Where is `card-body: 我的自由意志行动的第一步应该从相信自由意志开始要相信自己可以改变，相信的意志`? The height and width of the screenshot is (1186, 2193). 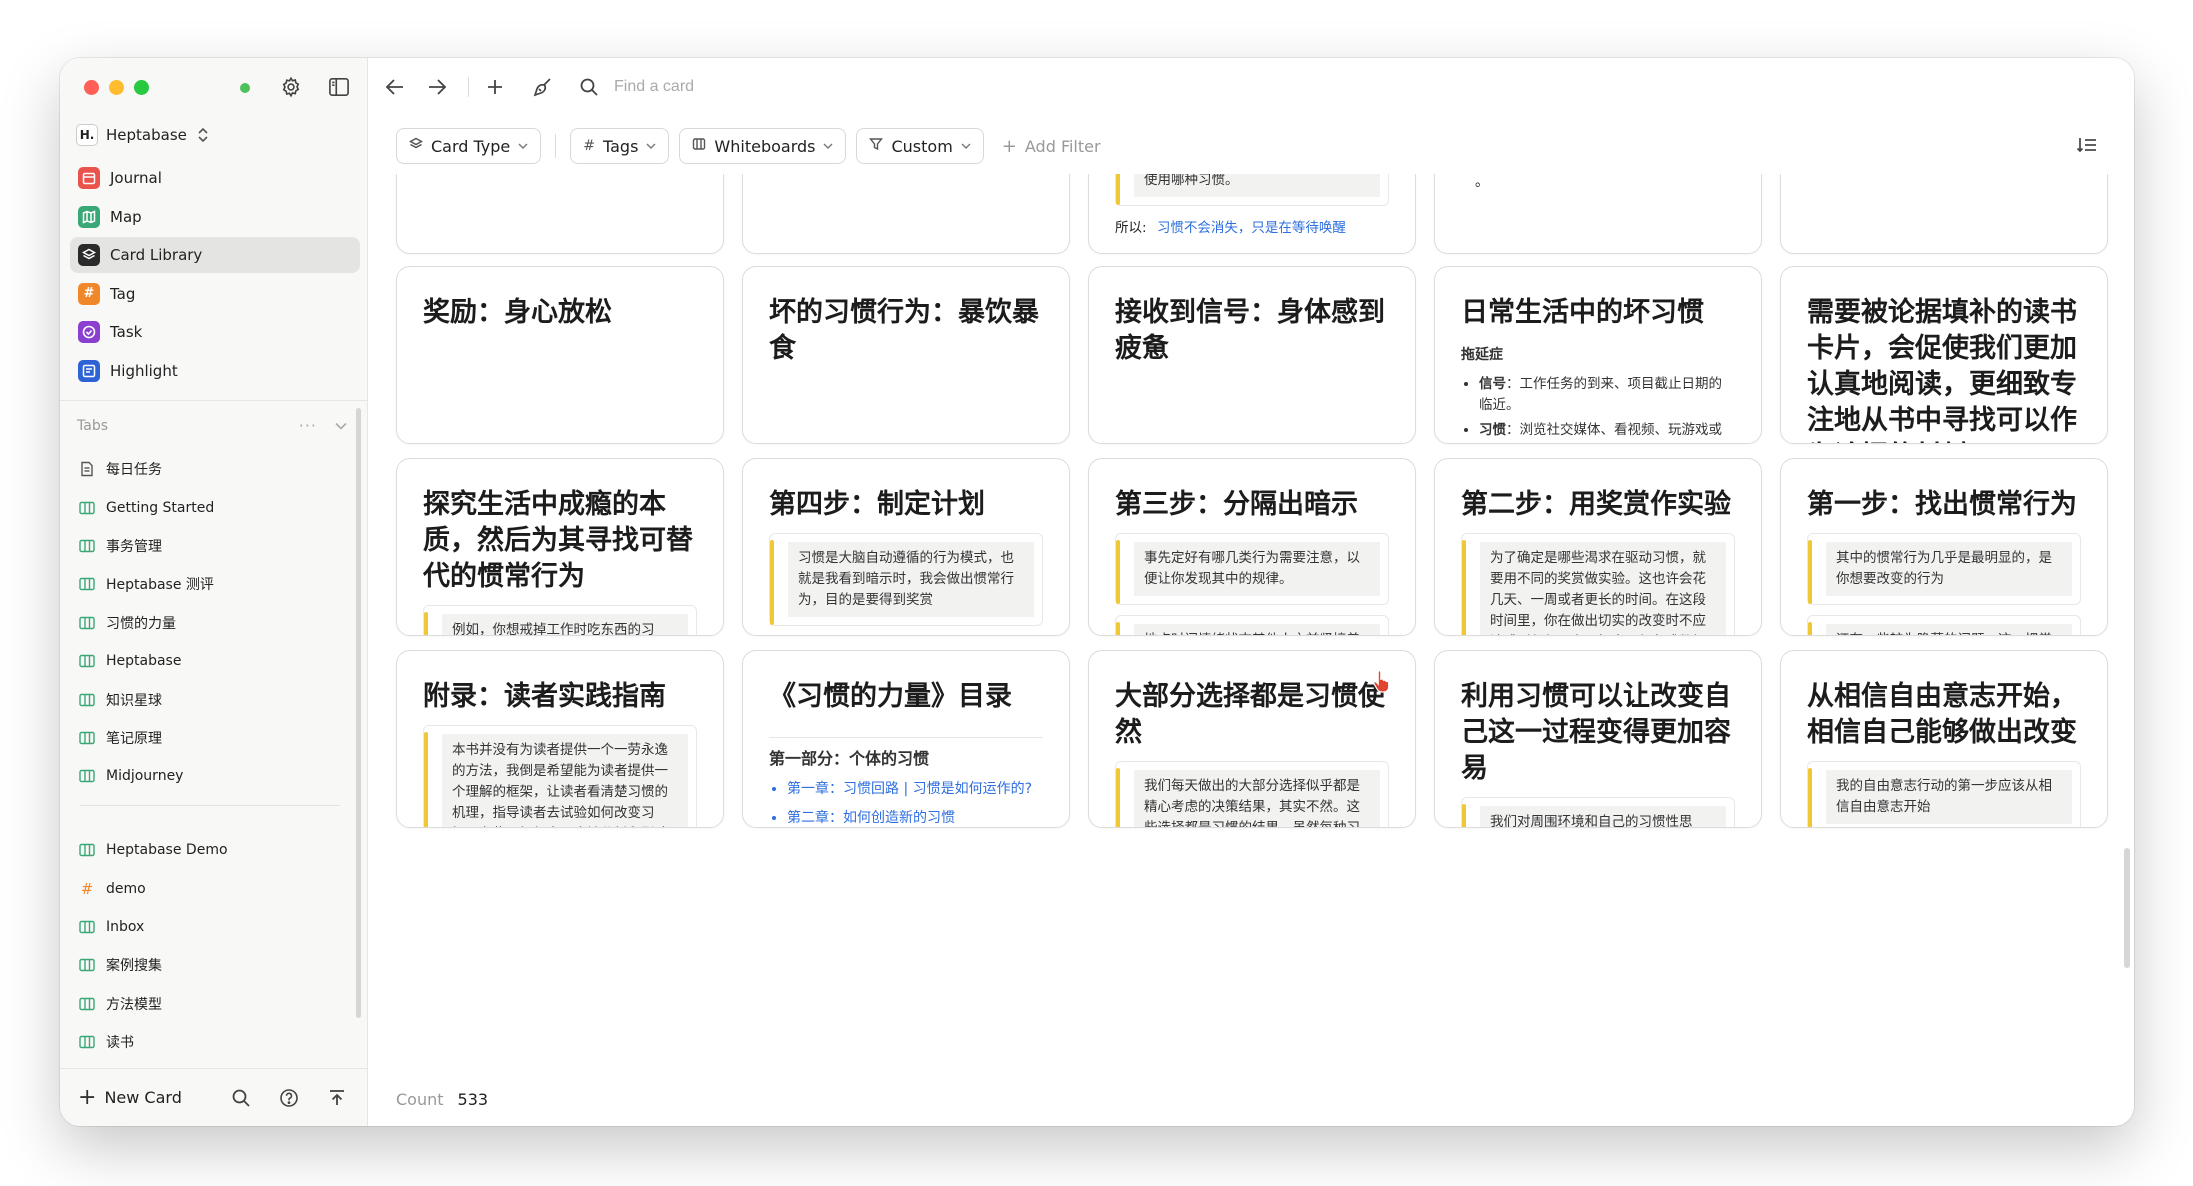 card-body: 我的自由意志行动的第一步应该从相信自由意志开始要相信自己可以改变，相信的意志 is located at coordinates (1944, 789).